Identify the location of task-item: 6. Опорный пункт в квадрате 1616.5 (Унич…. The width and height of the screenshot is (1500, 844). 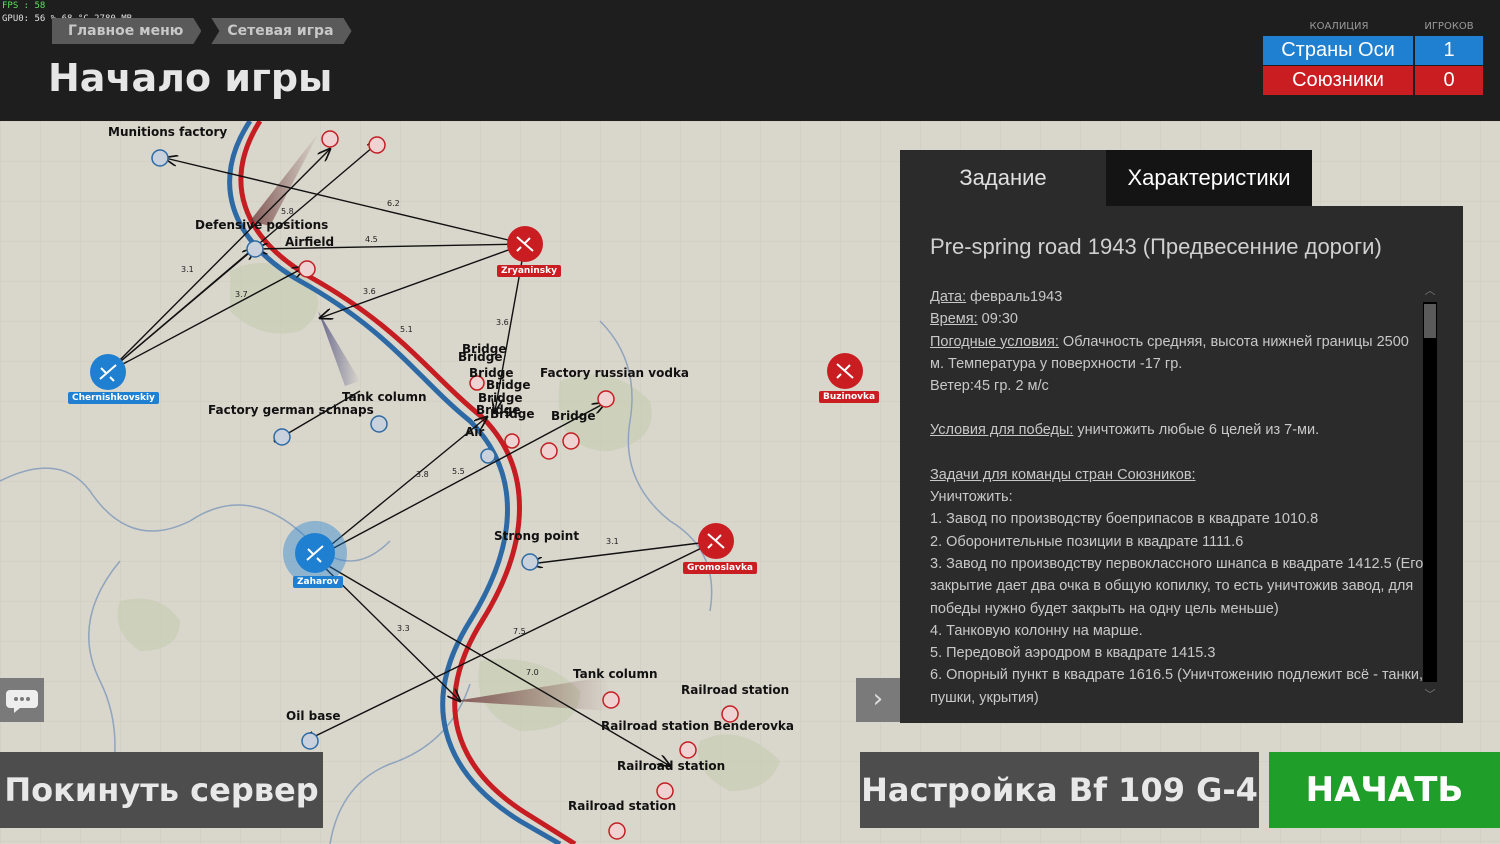
(1176, 686).